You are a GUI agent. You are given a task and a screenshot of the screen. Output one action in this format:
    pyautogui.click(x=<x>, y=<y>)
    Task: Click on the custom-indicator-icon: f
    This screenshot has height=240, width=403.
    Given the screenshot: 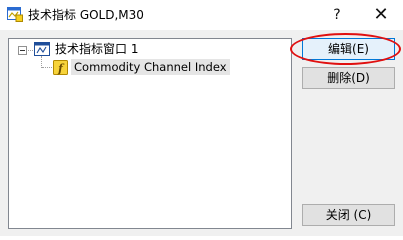 What is the action you would take?
    pyautogui.click(x=60, y=67)
    